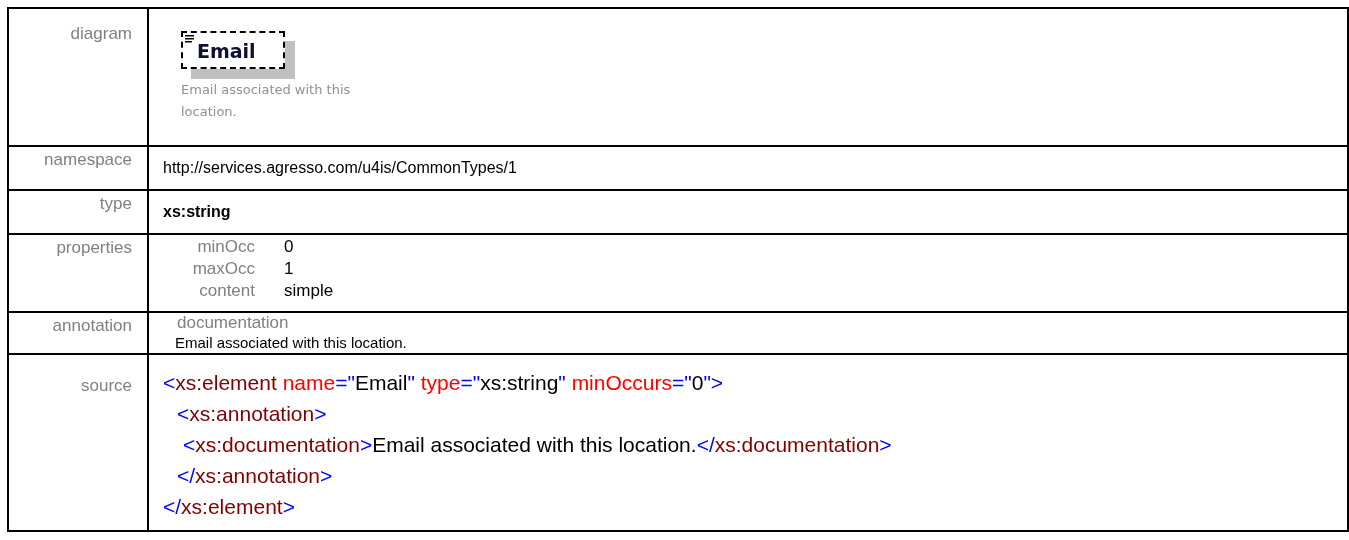 The image size is (1349, 540). Describe the element at coordinates (444, 383) in the screenshot. I see `code-line: <xs:element name="Email" type="xs:string" minOccurs="0">` at that location.